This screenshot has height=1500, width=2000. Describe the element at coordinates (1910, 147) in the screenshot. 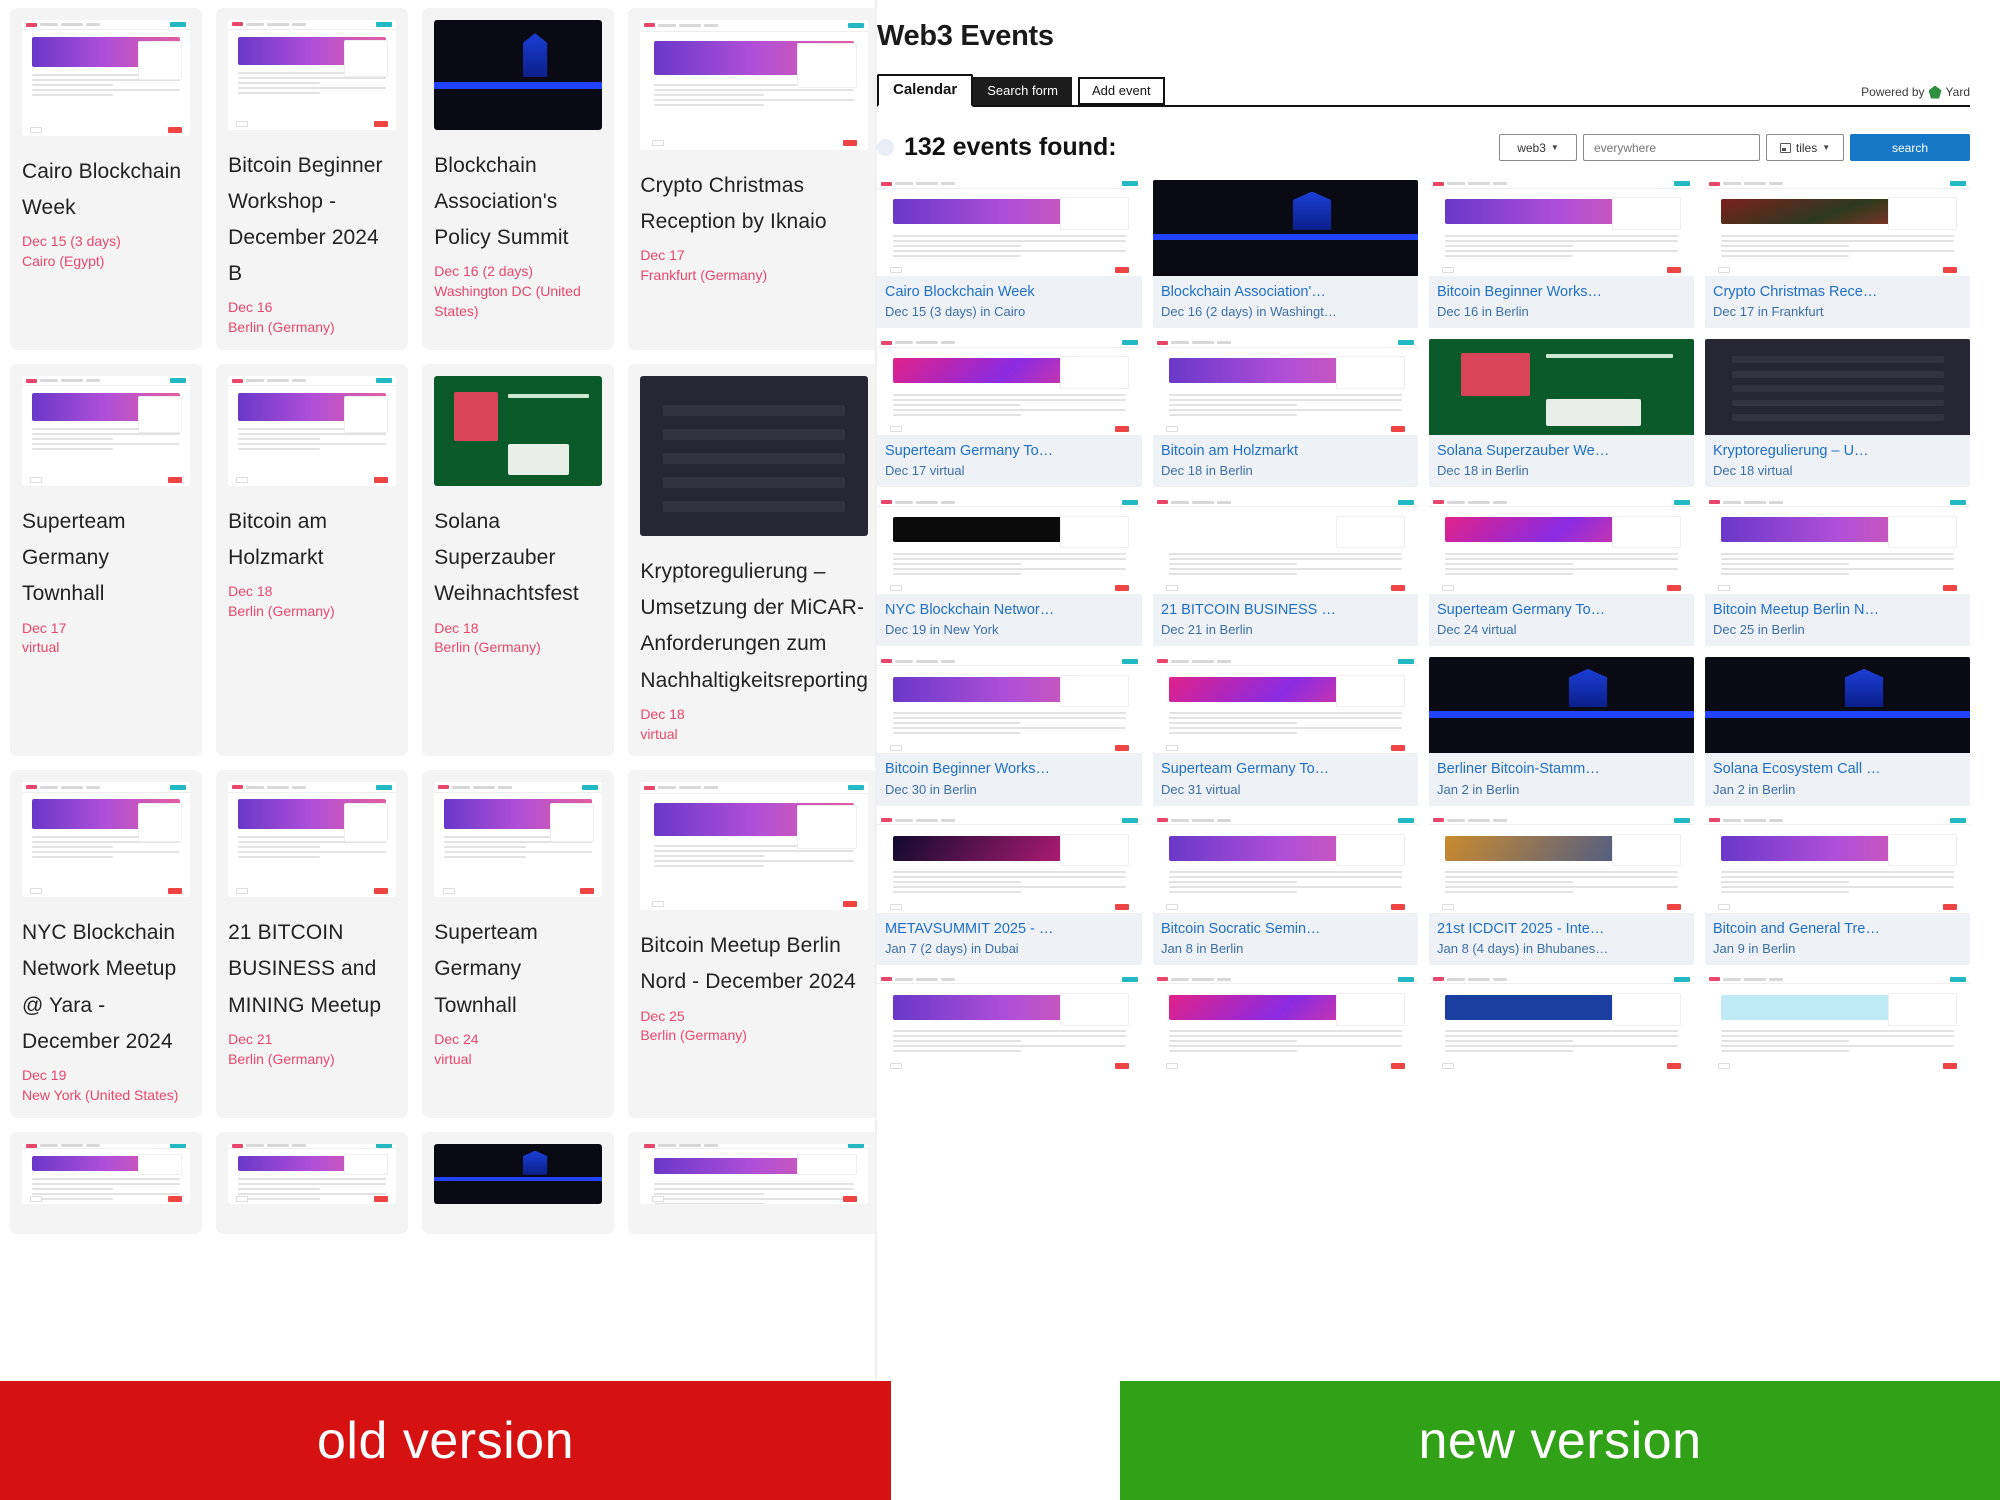

I see `search-button: search` at that location.